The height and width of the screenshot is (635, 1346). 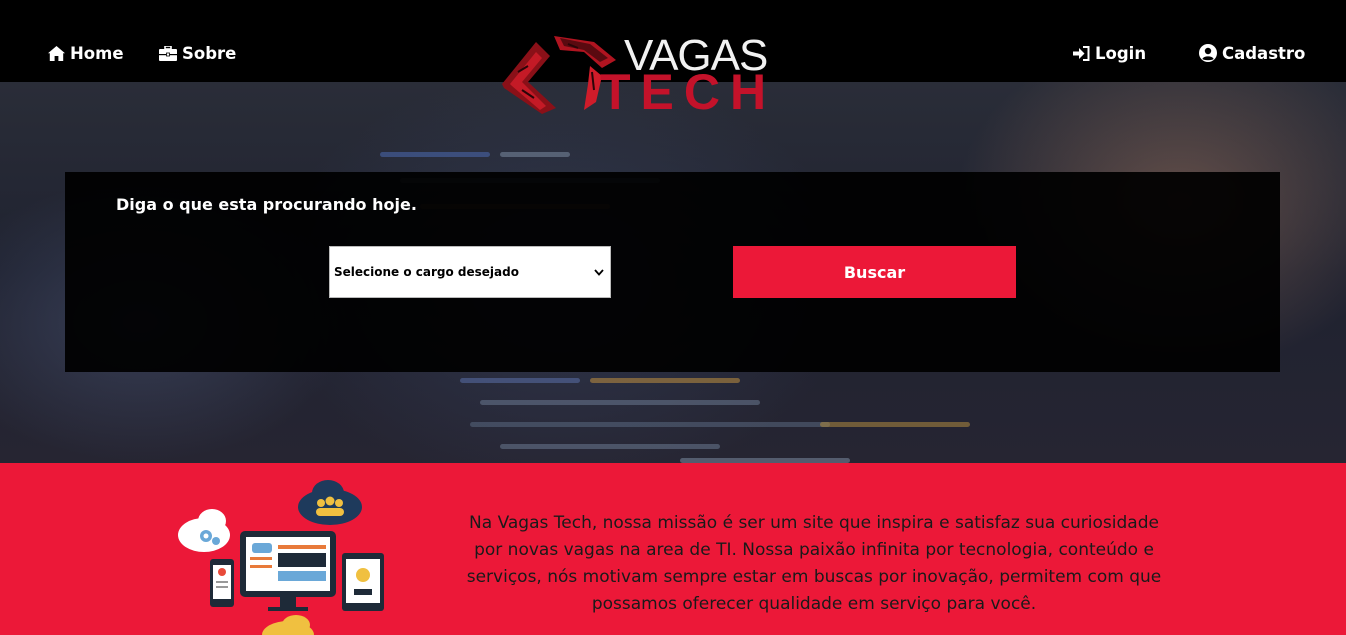 I want to click on nav-home-link: Home, so click(x=86, y=53).